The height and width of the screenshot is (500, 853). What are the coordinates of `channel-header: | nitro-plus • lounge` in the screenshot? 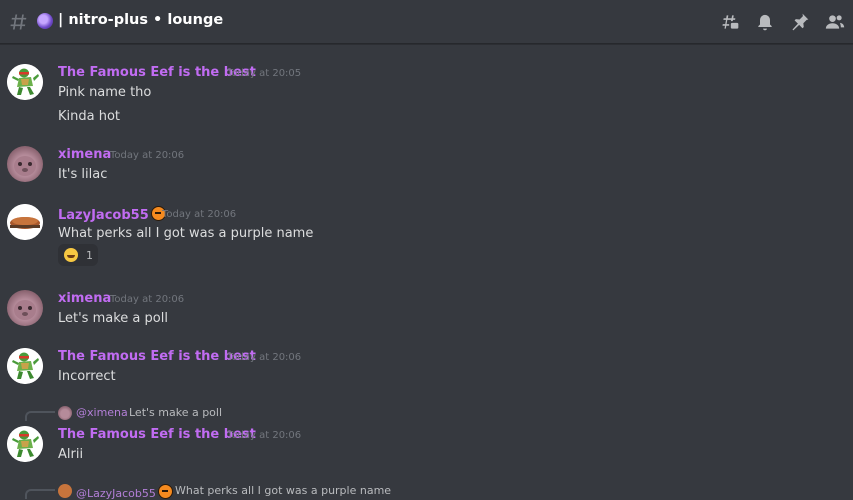 It's located at (426, 22).